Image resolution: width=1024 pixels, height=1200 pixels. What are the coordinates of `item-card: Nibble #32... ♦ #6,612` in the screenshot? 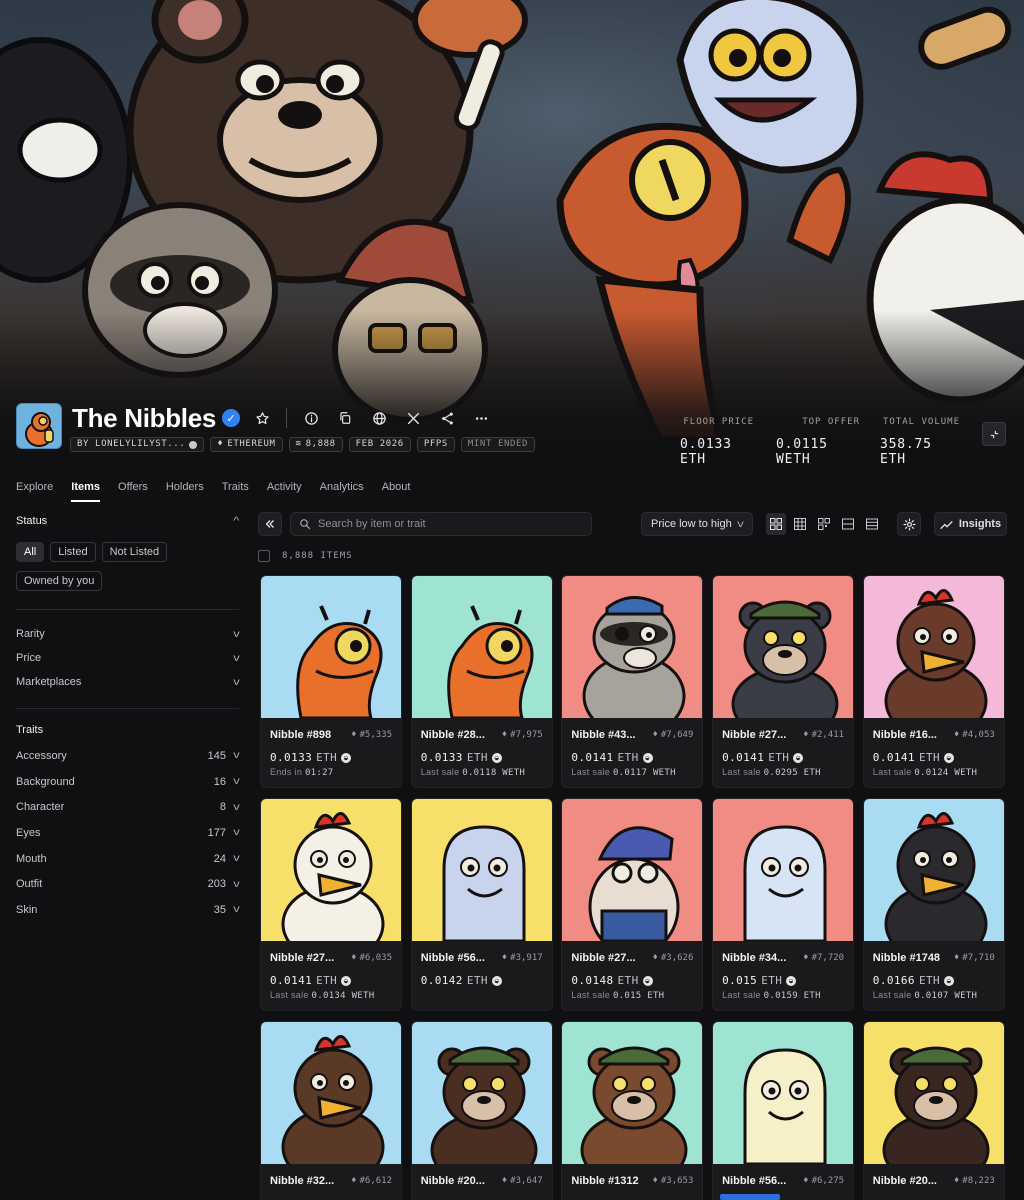 It's located at (331, 1110).